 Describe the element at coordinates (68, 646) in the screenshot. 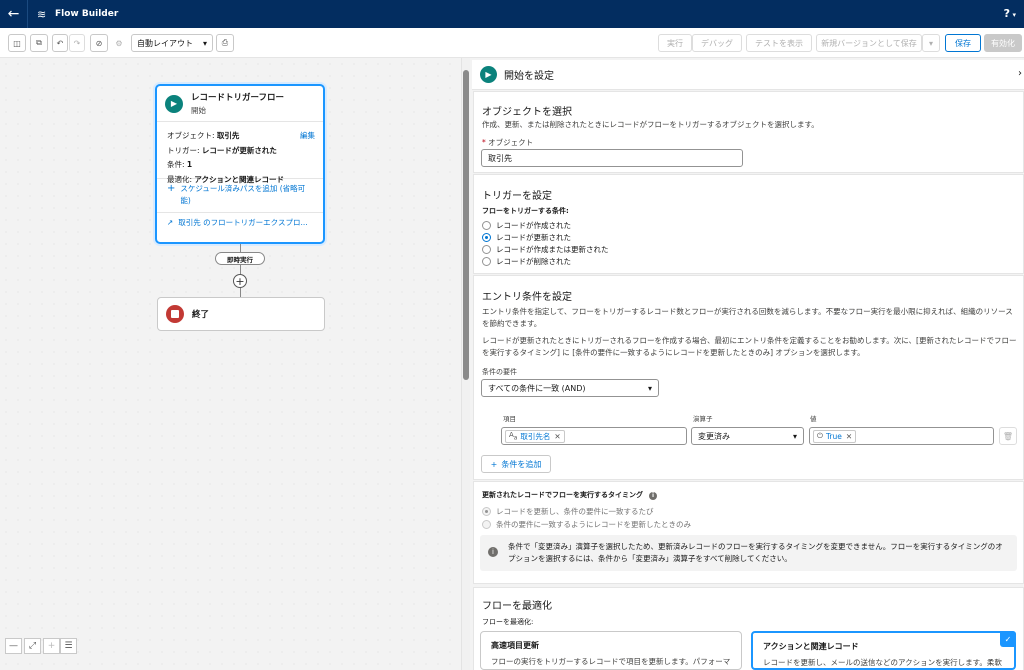

I see `reset-zoom-icon: ☰` at that location.